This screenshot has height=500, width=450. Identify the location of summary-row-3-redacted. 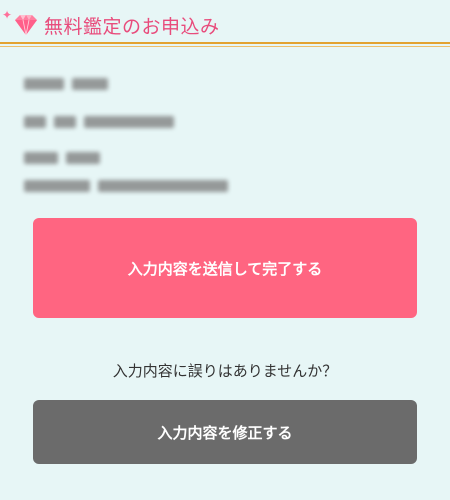
(62, 158).